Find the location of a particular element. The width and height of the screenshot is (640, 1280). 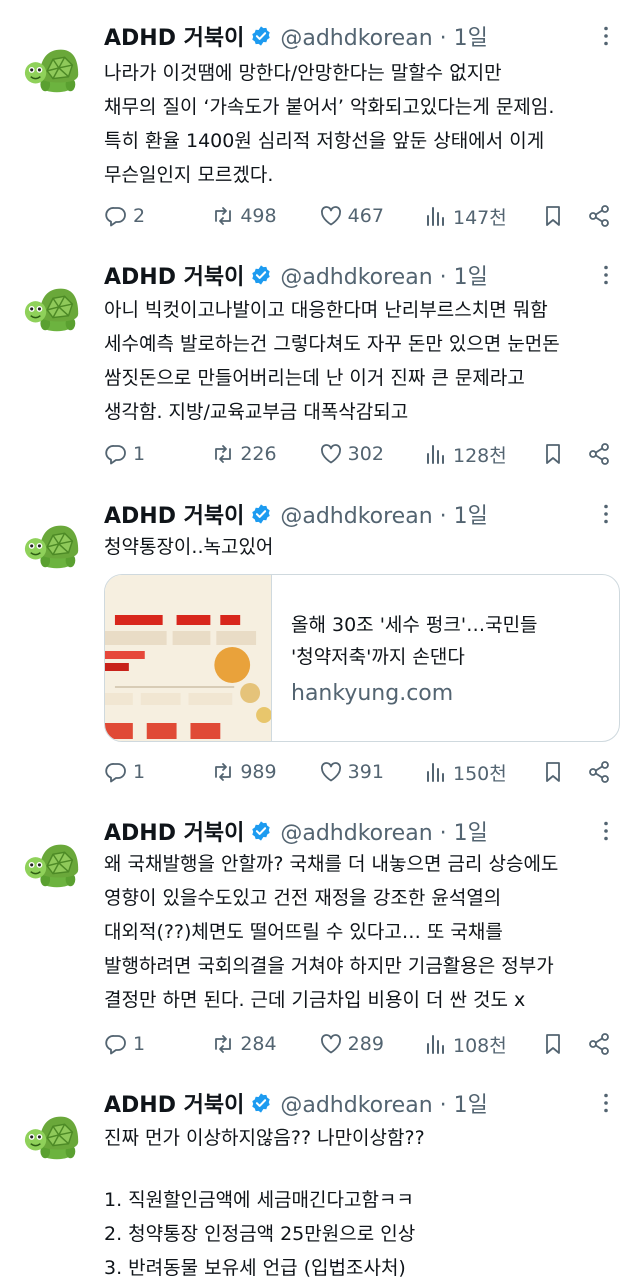

reply-button: 2 is located at coordinates (157, 216).